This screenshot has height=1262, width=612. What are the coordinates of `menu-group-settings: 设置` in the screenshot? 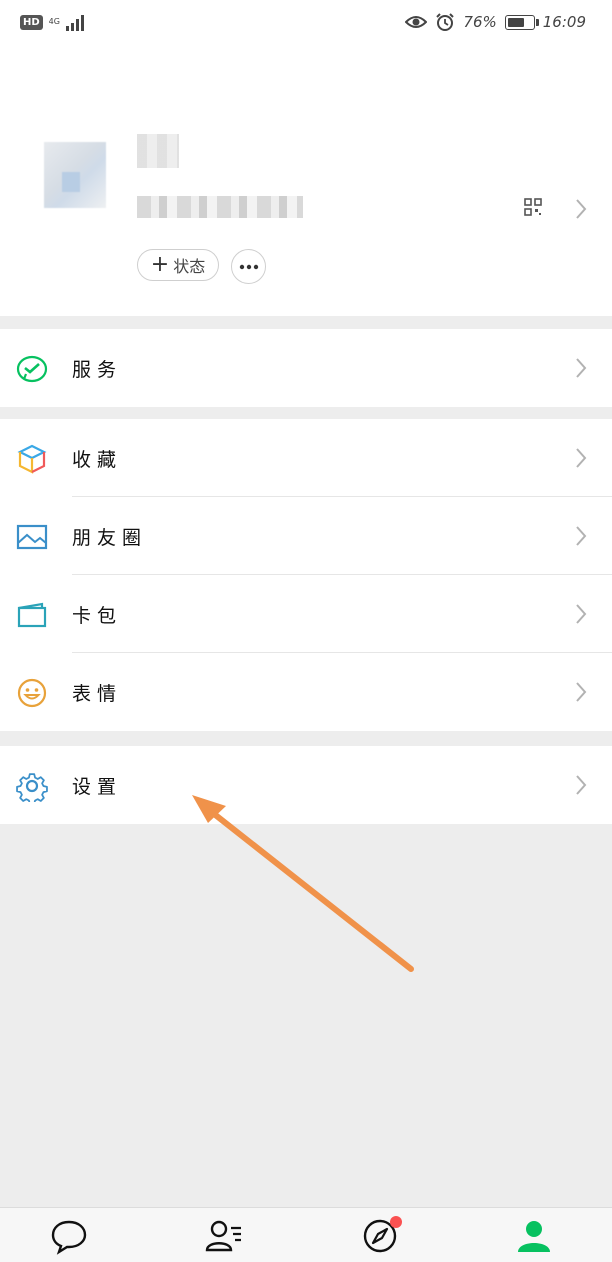 It's located at (306, 785).